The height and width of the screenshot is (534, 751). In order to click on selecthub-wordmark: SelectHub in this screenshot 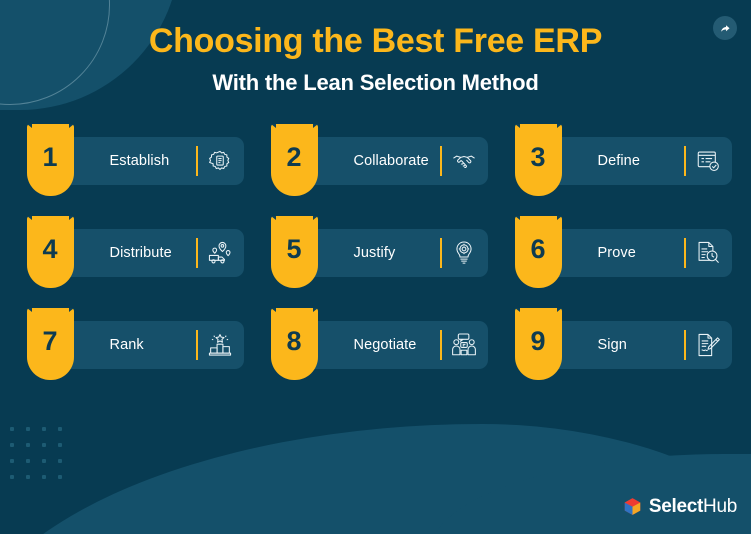, I will do `click(693, 506)`.